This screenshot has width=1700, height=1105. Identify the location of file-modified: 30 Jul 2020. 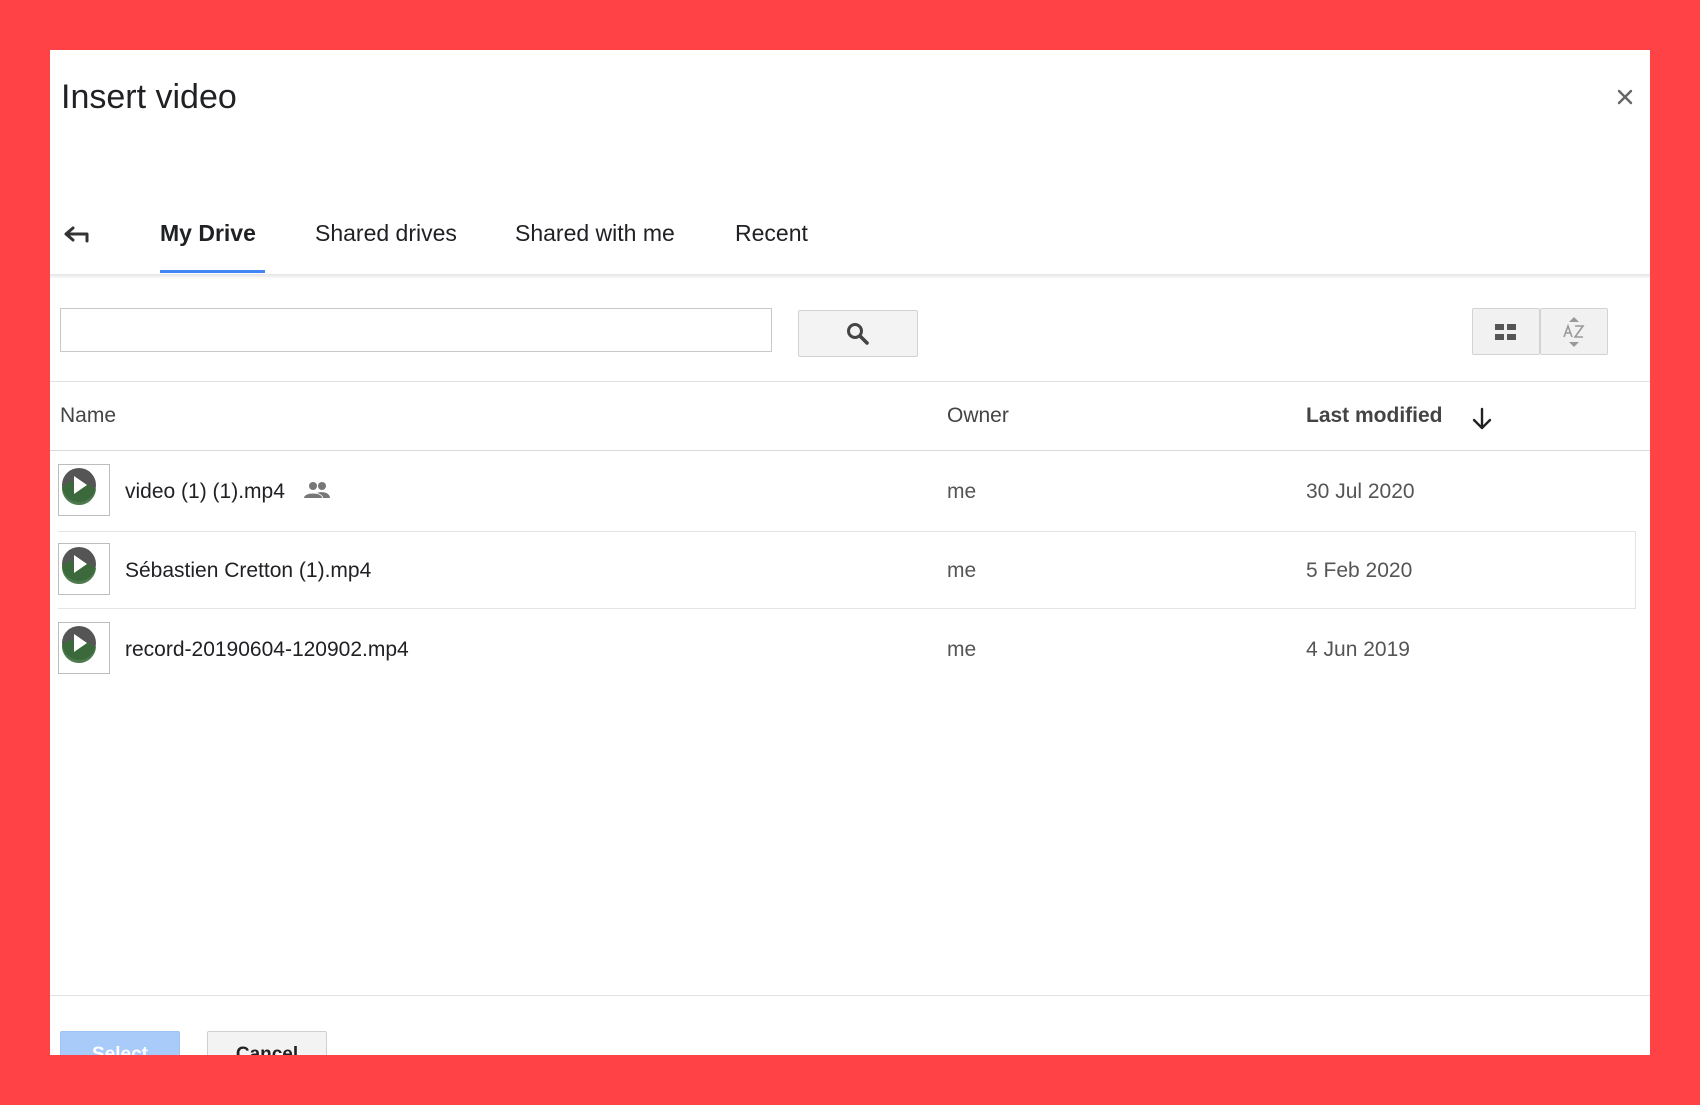
(1360, 491).